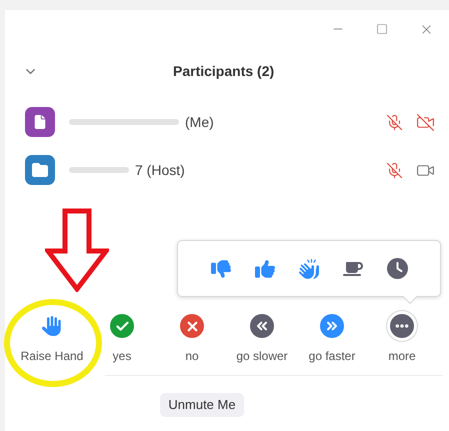 The image size is (449, 431). Describe the element at coordinates (227, 170) in the screenshot. I see `participant-row: 7 (Host)` at that location.